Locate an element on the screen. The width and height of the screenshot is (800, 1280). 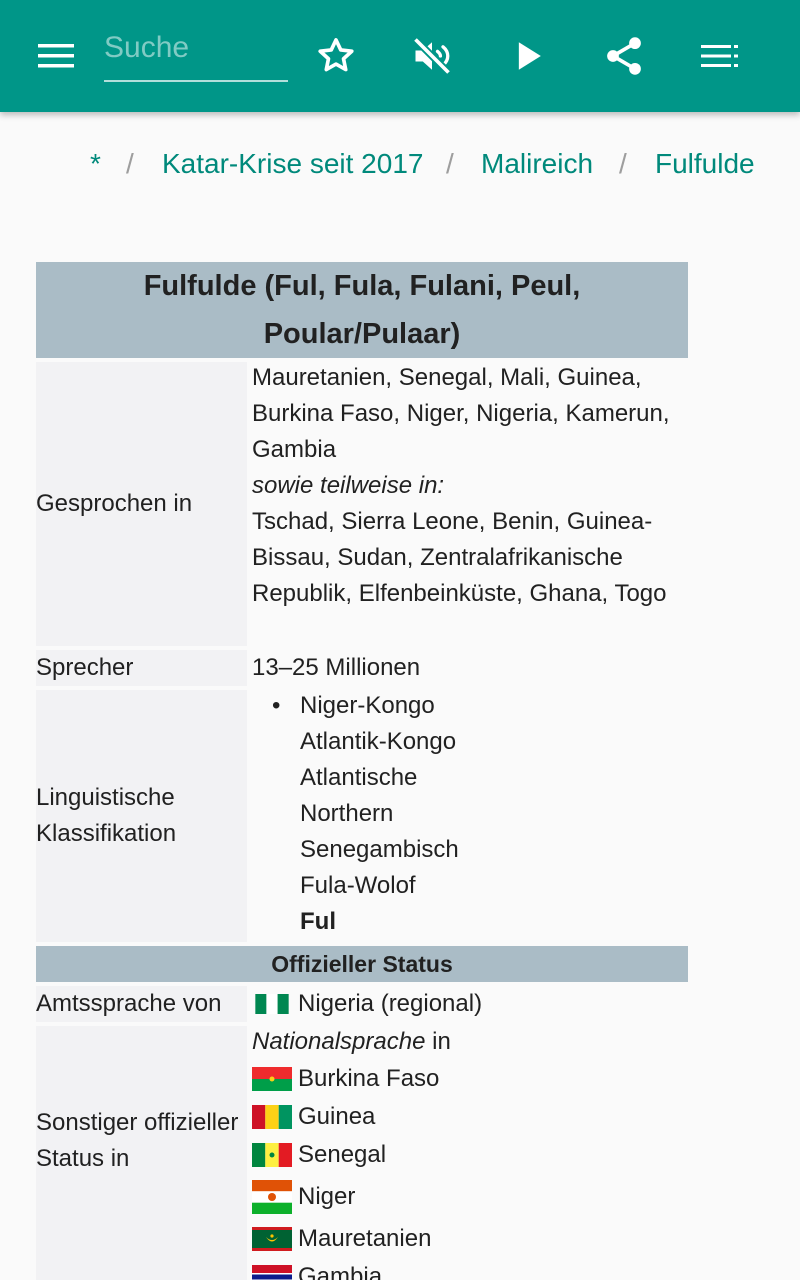
country-link: Mauretanien is located at coordinates (364, 1239).